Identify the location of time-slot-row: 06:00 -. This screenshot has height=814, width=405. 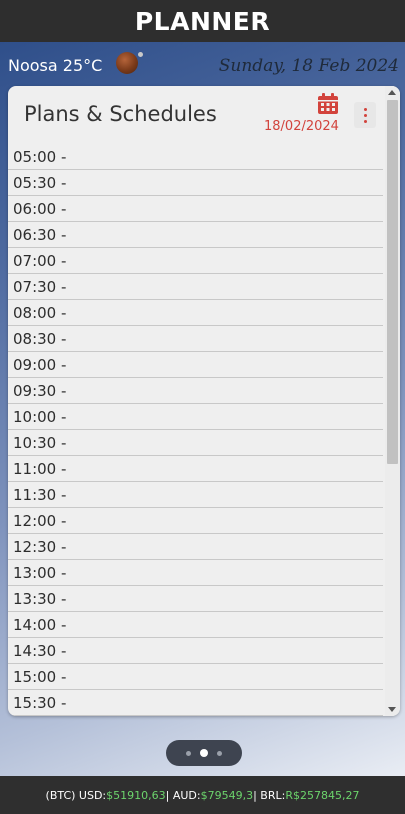
(195, 209).